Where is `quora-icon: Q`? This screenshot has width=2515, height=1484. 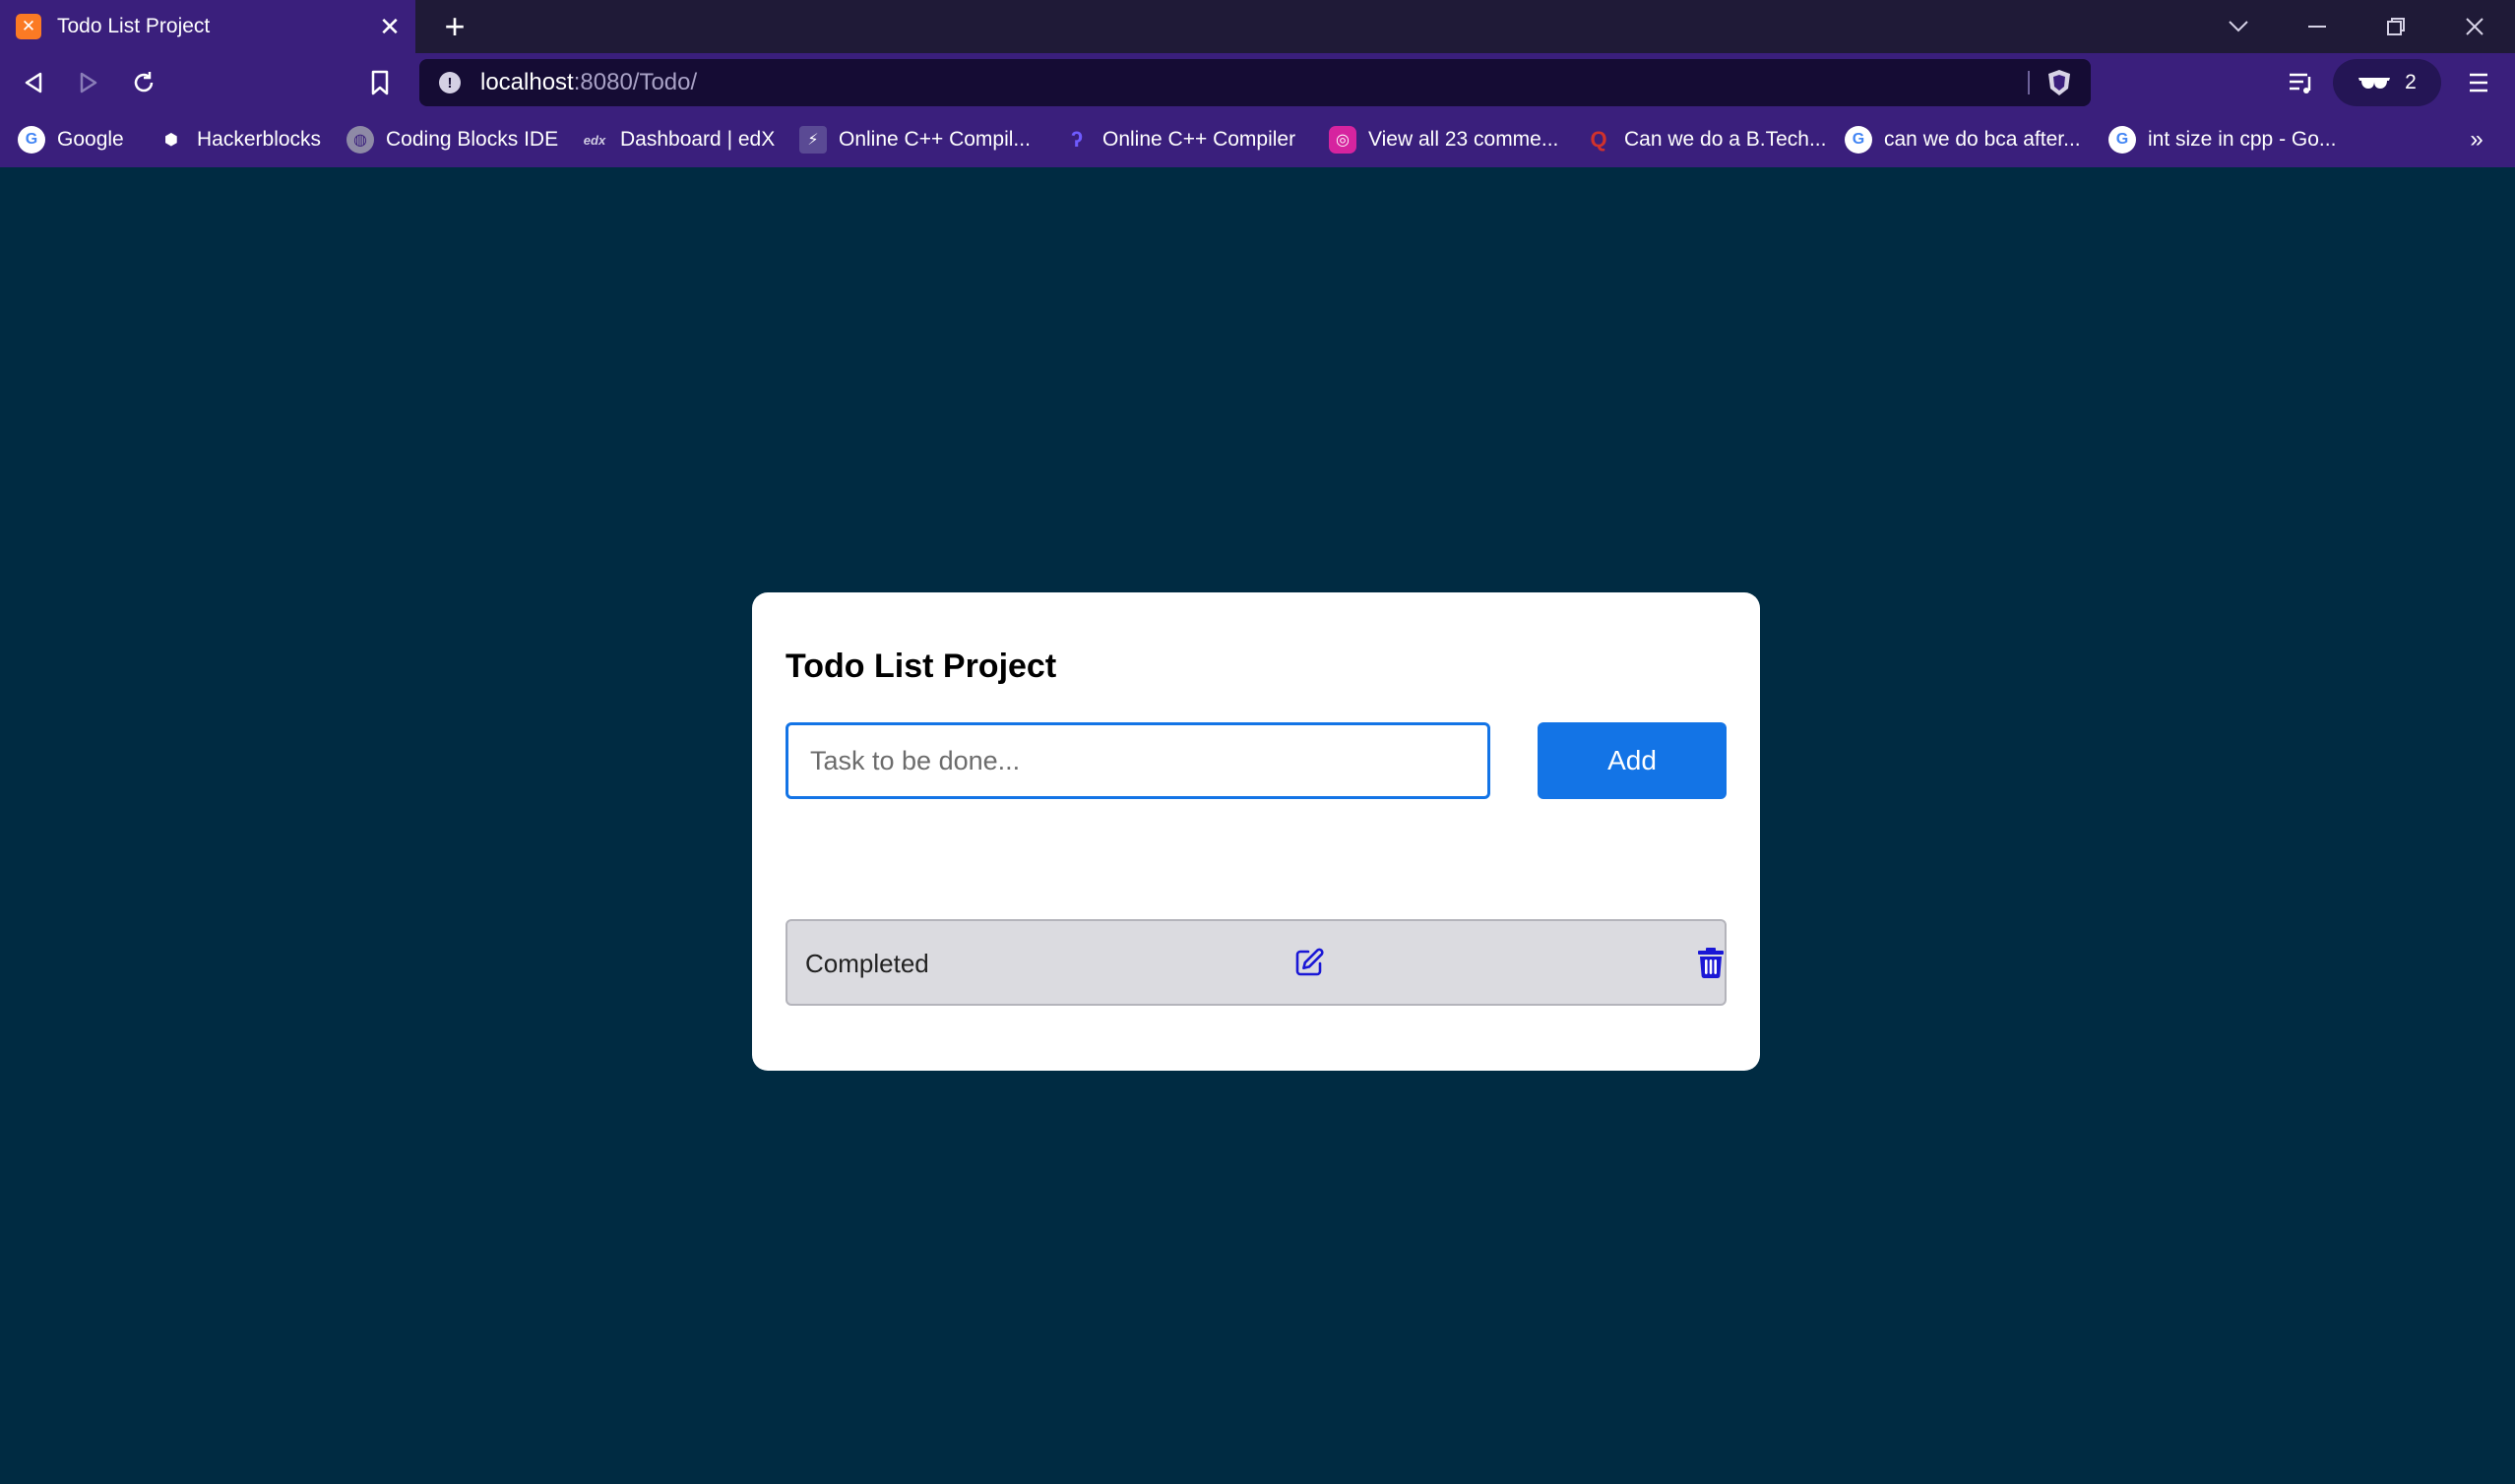 quora-icon: Q is located at coordinates (1598, 139).